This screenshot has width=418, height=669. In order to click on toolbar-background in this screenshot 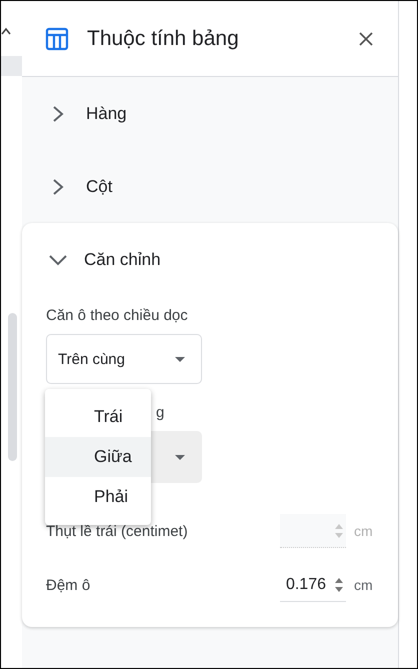, I will do `click(11, 66)`.